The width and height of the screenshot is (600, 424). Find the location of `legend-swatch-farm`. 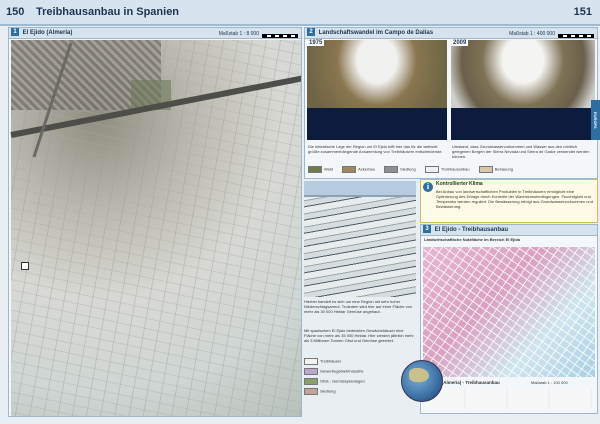

legend-swatch-farm is located at coordinates (349, 169).